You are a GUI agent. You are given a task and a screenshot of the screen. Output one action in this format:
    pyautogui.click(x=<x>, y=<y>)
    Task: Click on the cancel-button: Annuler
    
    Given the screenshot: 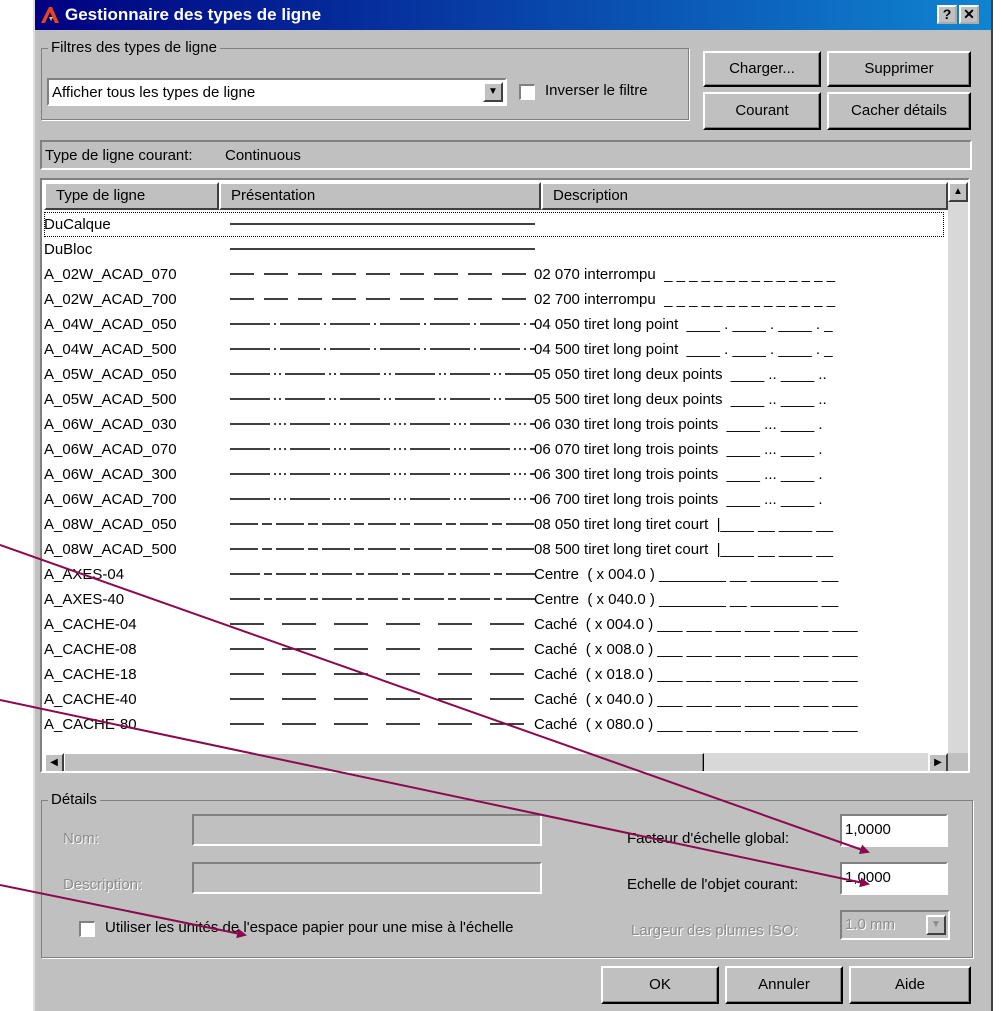 What is the action you would take?
    pyautogui.click(x=784, y=985)
    